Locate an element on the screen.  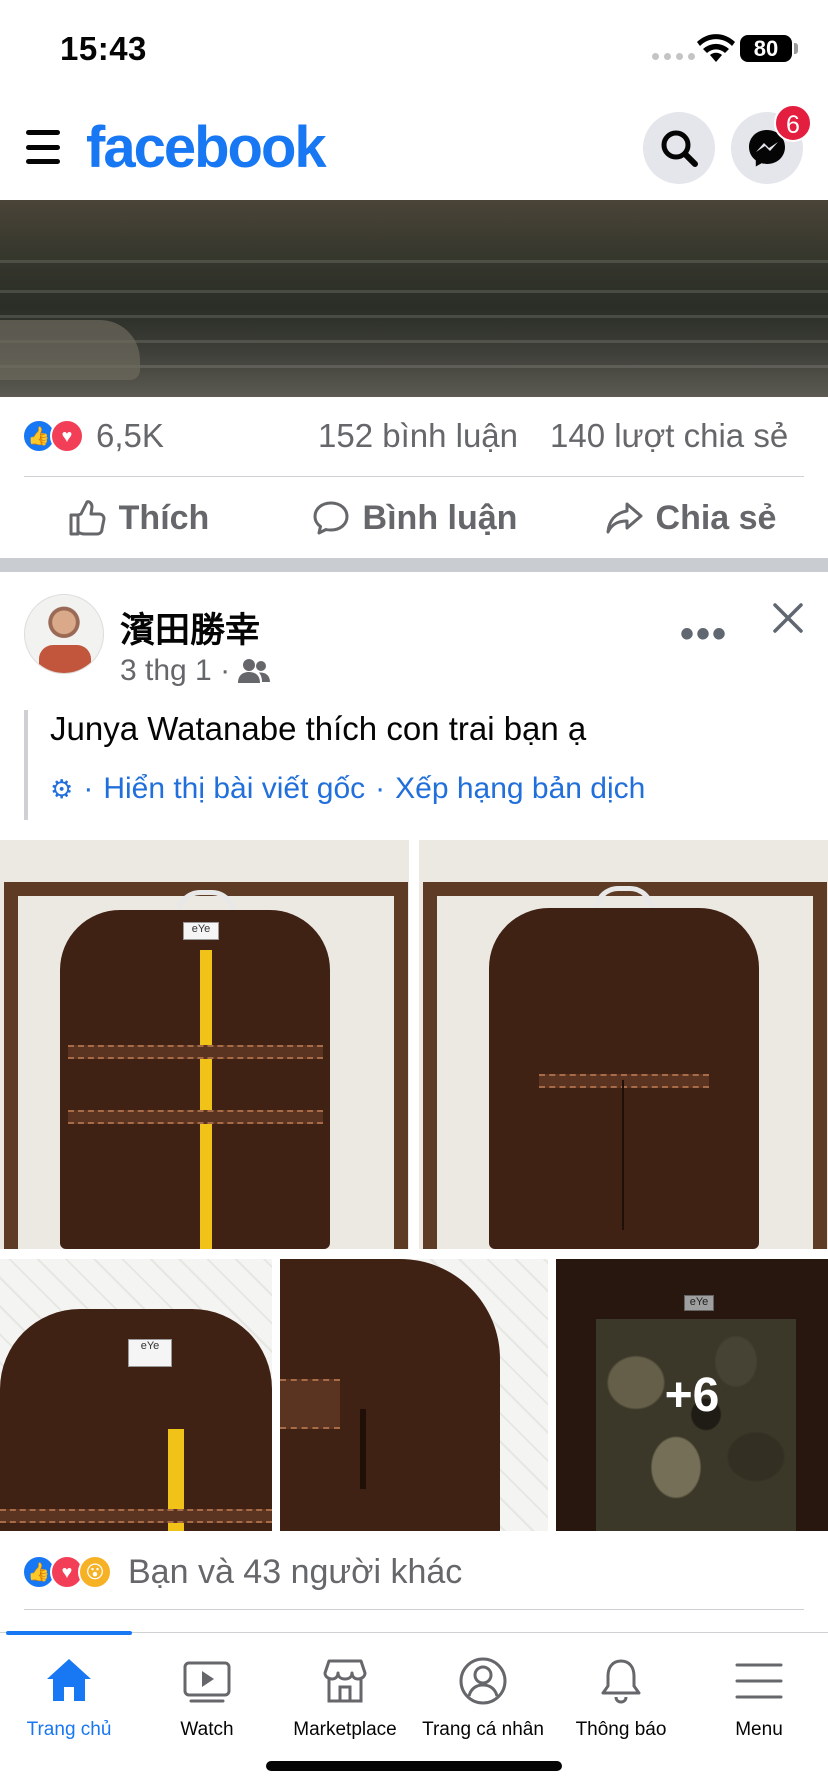
reaction-icons: 👍 ♥ 😮 is located at coordinates (67, 1572).